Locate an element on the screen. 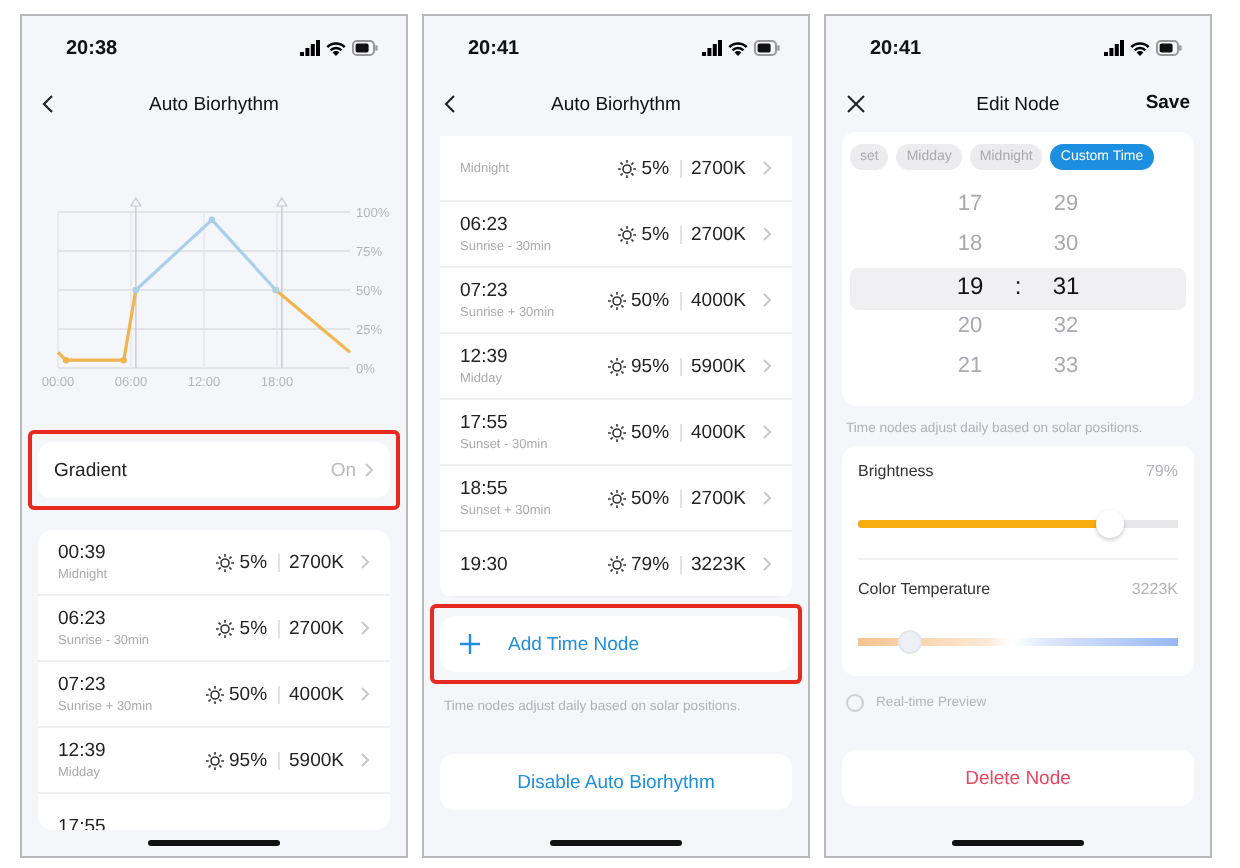  status-time: 20:38 is located at coordinates (92, 48).